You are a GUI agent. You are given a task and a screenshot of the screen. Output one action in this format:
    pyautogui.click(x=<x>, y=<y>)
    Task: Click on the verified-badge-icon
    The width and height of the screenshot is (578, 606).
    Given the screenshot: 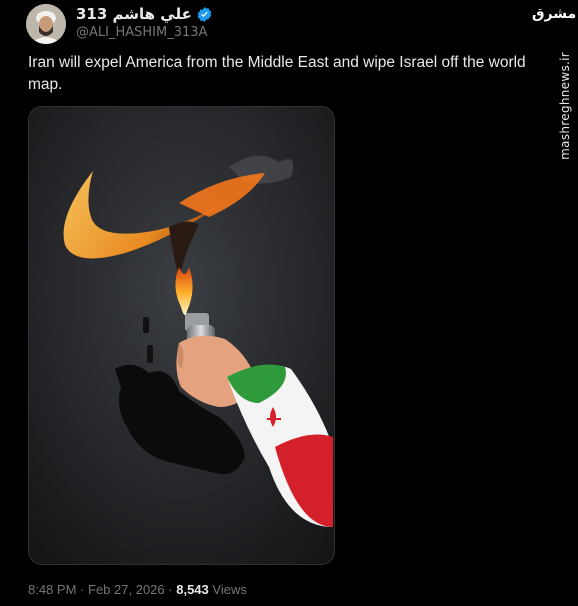 What is the action you would take?
    pyautogui.click(x=204, y=14)
    